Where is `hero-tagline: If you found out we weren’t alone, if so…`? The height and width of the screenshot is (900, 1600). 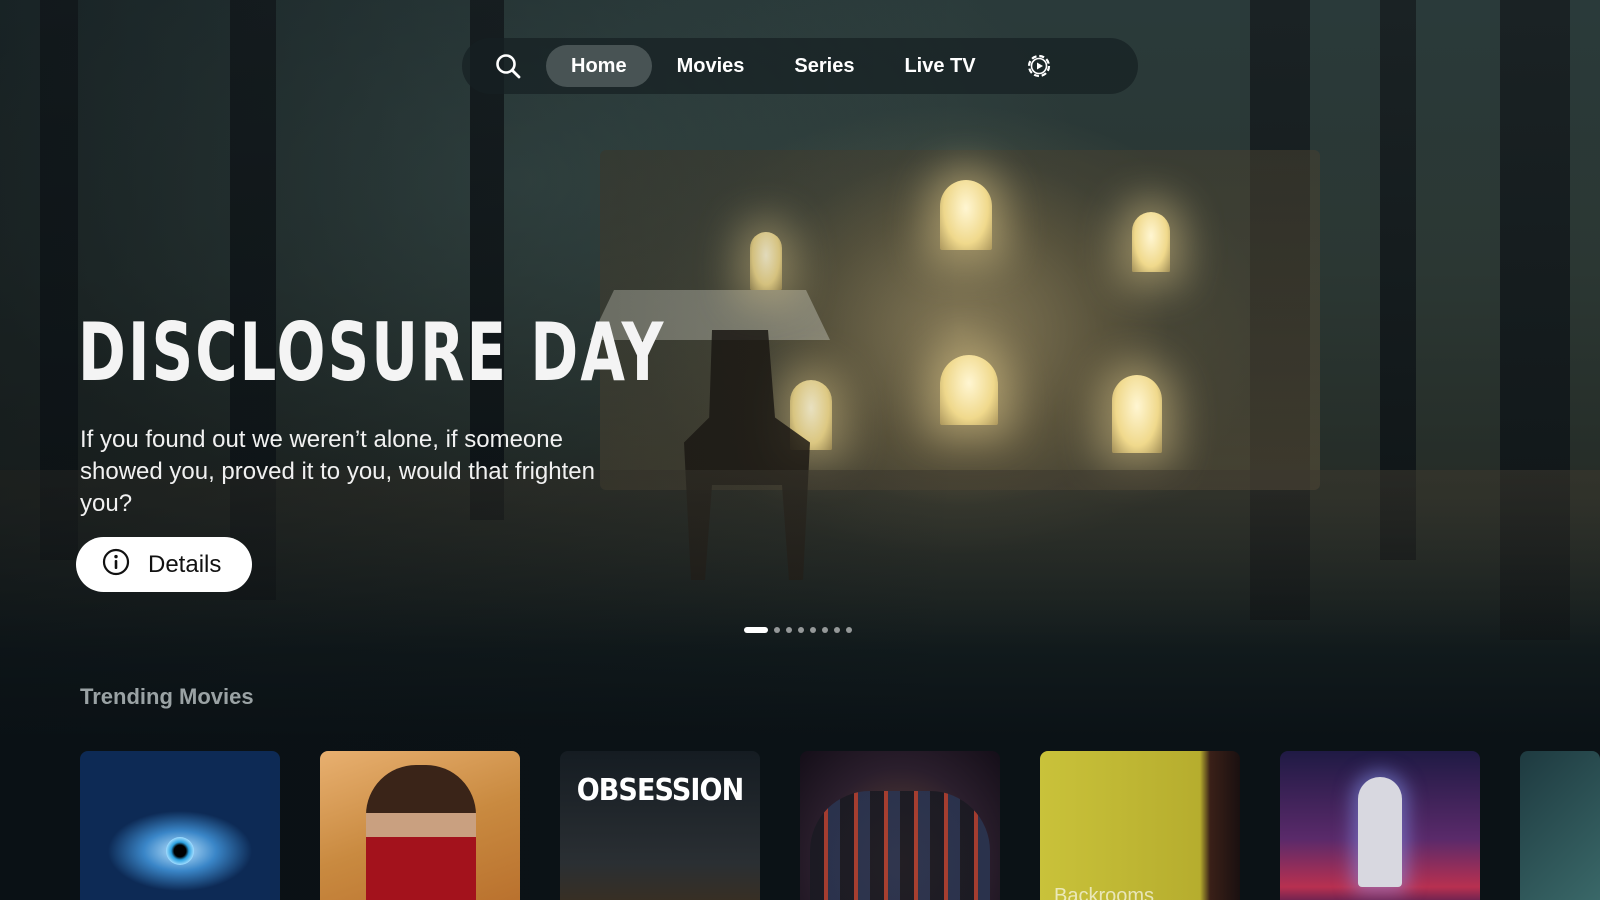 hero-tagline: If you found out we weren’t alone, if so… is located at coordinates (337, 471).